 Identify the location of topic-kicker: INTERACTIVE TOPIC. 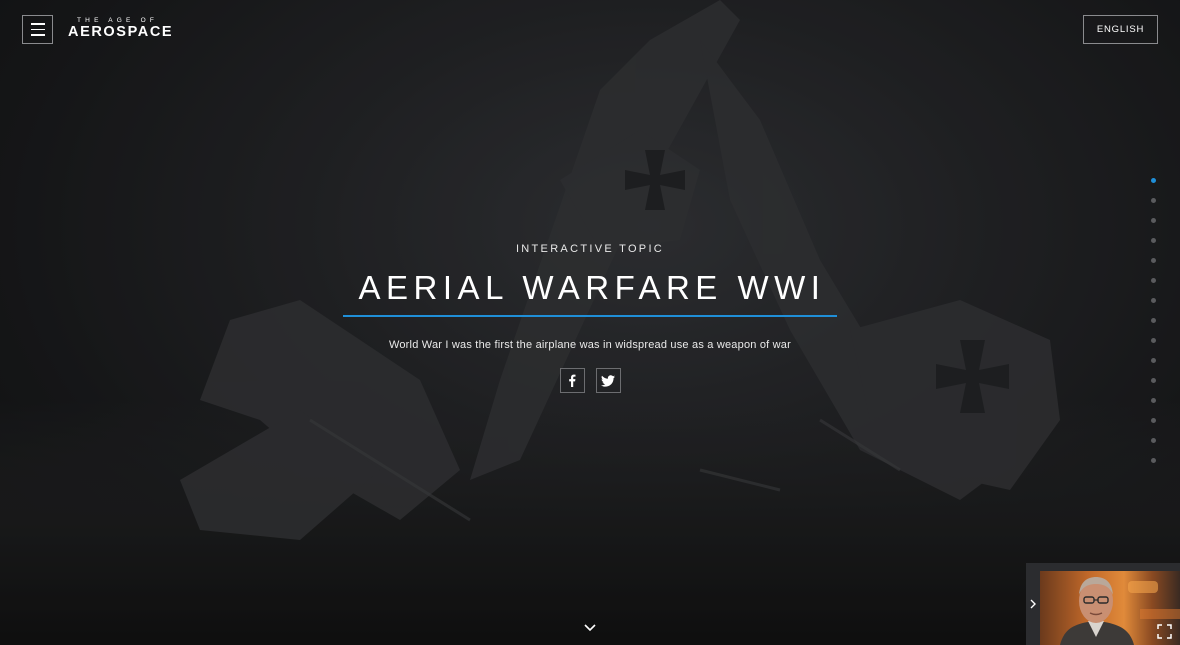
(590, 249).